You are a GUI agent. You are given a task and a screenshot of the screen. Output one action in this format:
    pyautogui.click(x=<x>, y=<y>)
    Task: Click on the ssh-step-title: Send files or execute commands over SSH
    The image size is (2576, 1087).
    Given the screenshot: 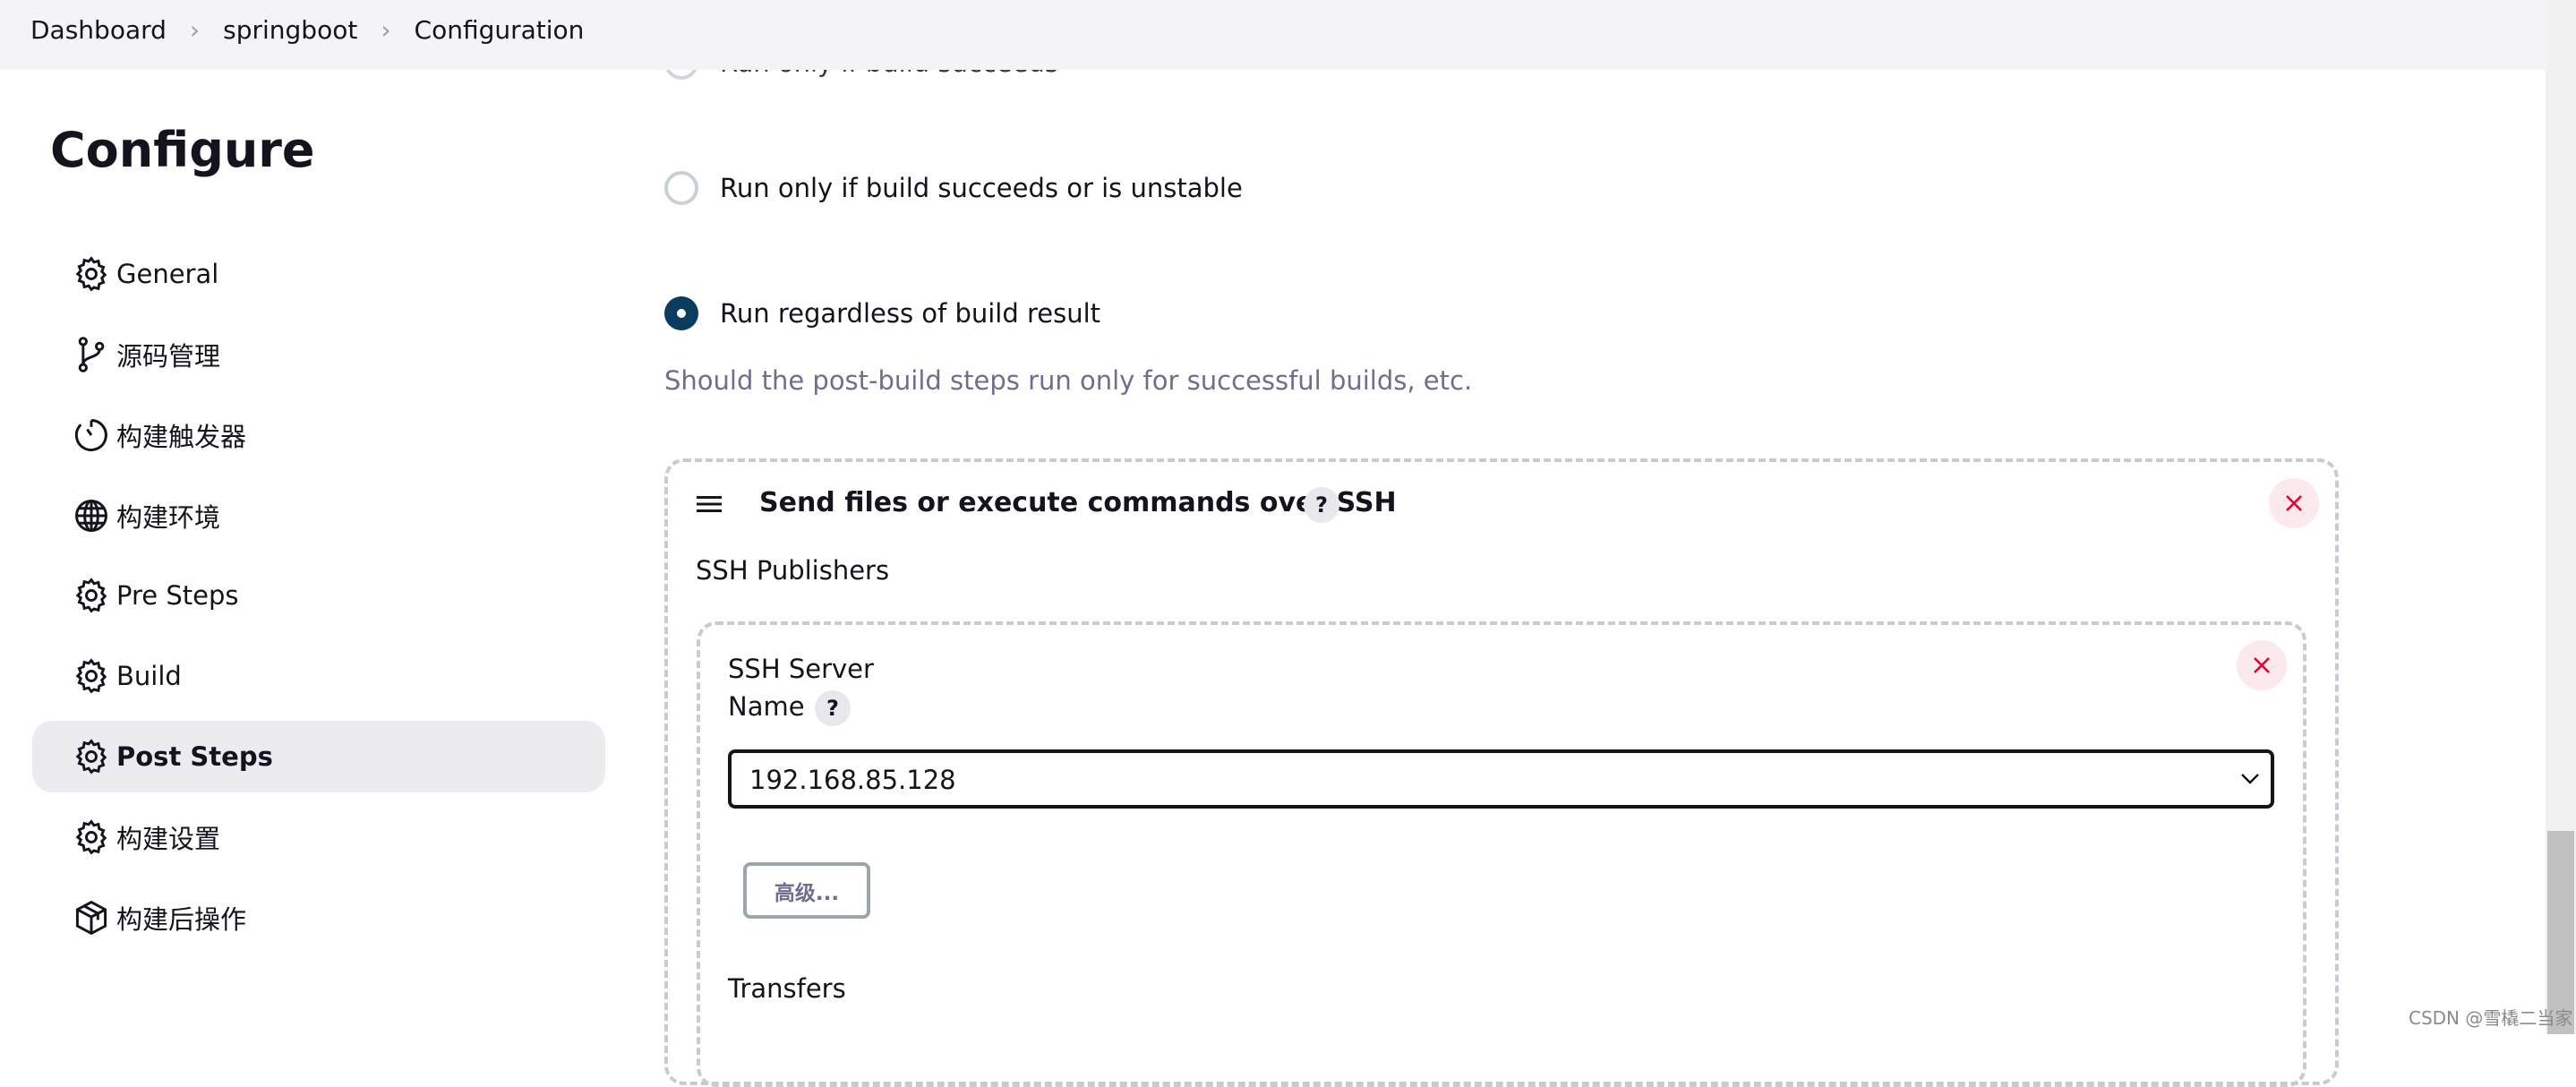 What is the action you would take?
    pyautogui.click(x=1078, y=503)
    